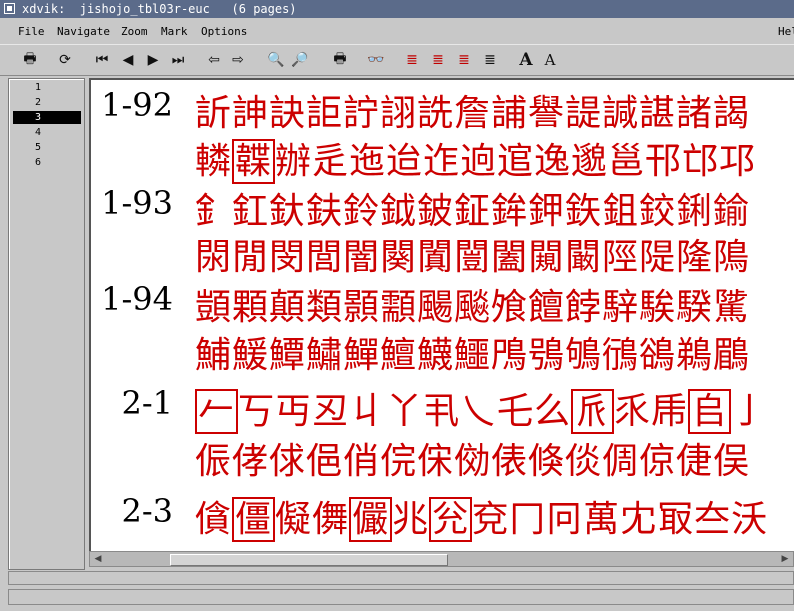  I want to click on row-label: 2-3, so click(147, 511).